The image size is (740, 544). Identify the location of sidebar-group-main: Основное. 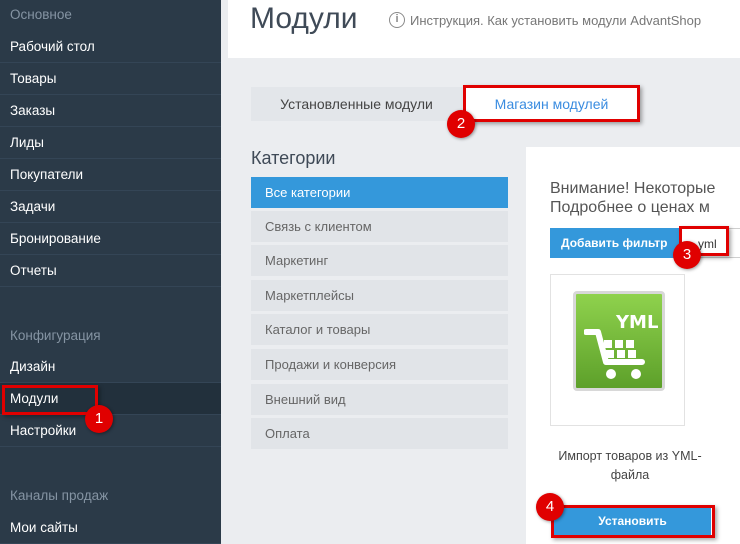
(41, 14).